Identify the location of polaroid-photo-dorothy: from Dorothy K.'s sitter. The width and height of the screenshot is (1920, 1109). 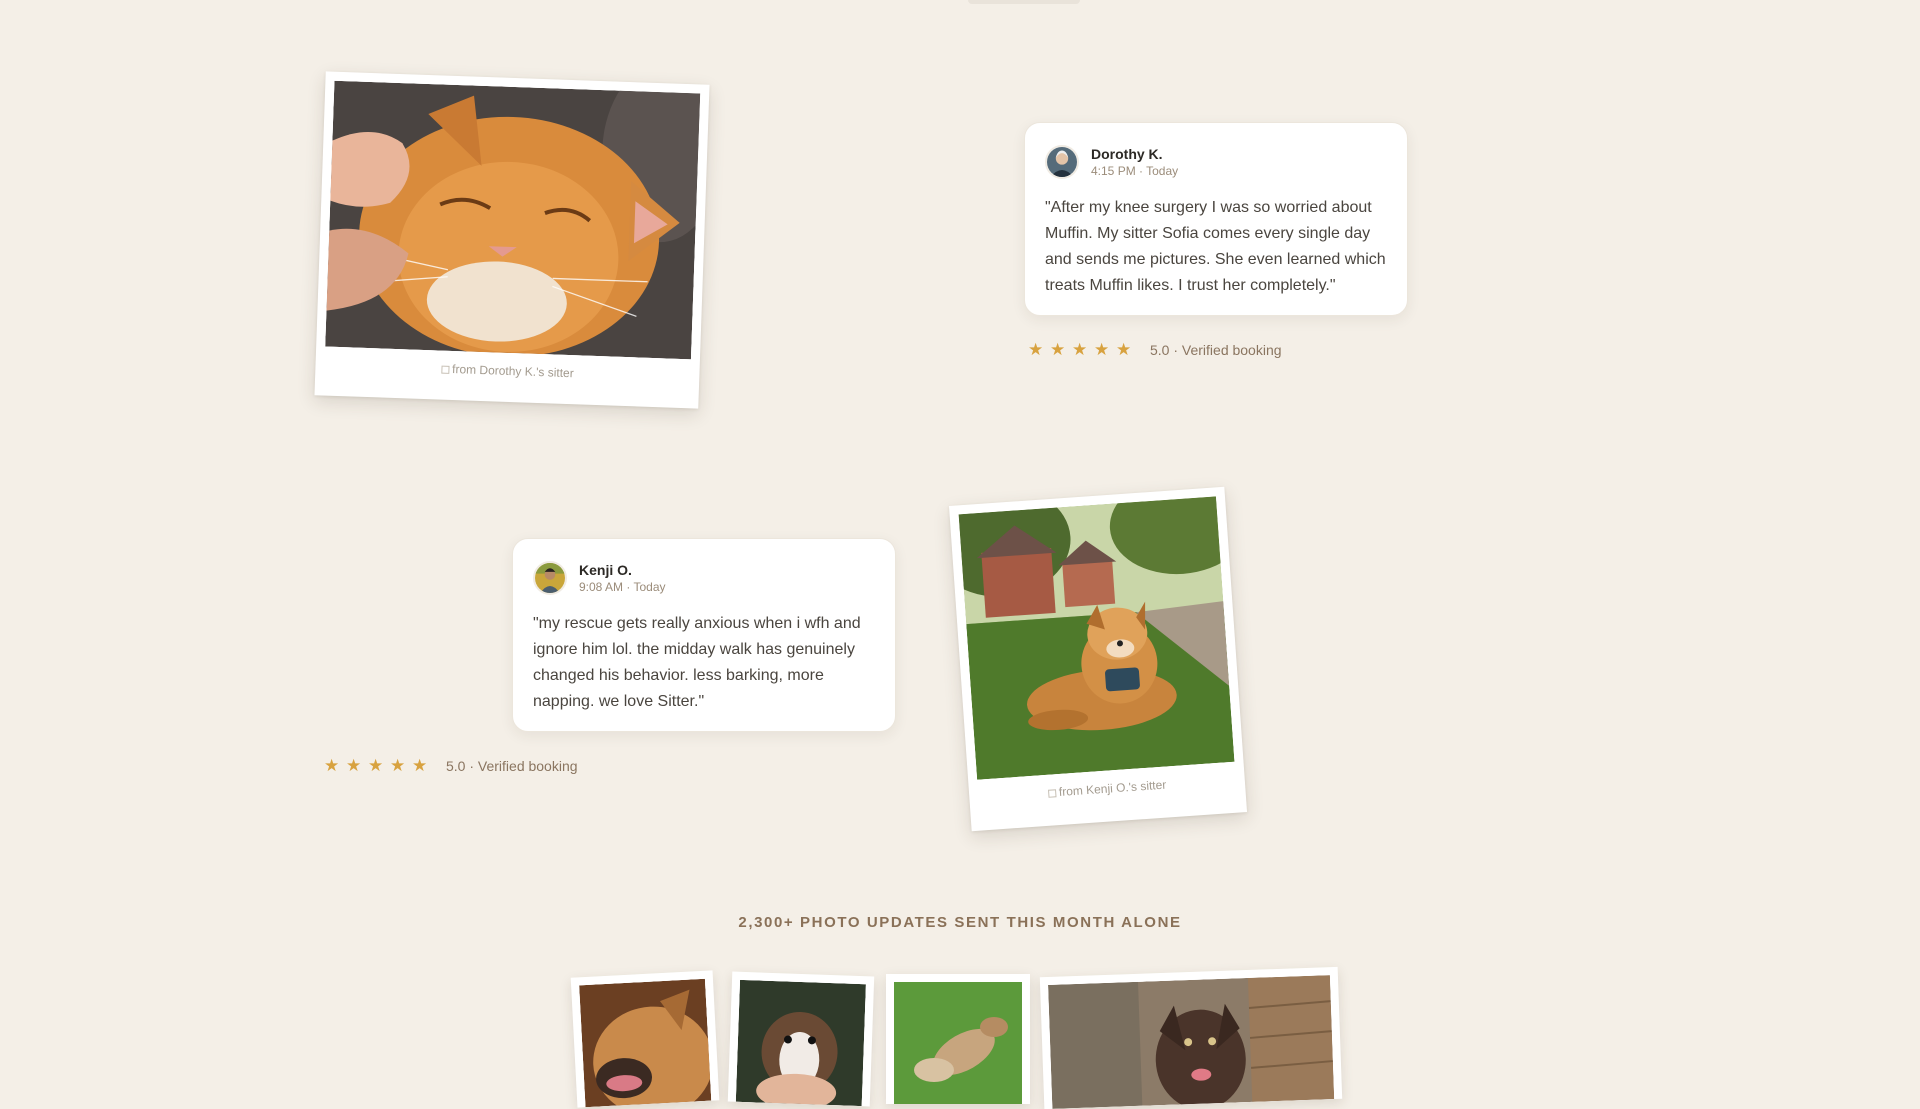
(512, 240).